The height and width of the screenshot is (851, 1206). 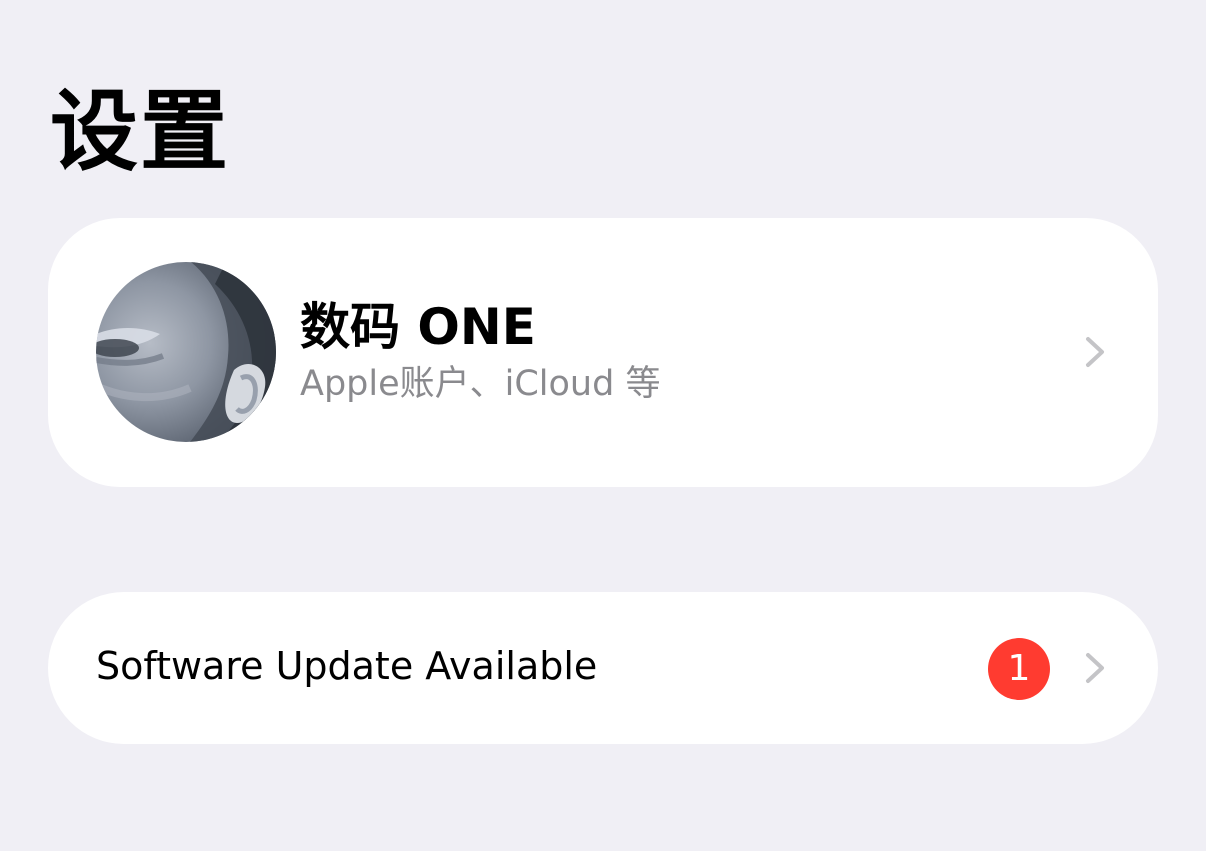 I want to click on account-subtitle: Apple账户、iCloud 等, so click(x=480, y=384).